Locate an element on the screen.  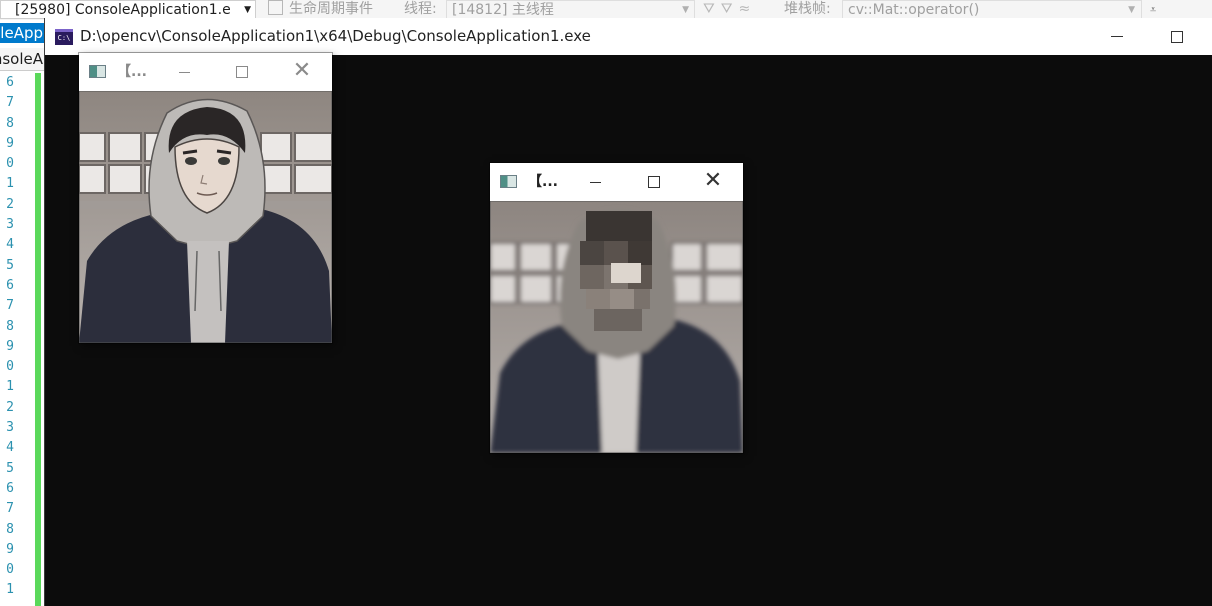
lifecycle-icon is located at coordinates (275, 7).